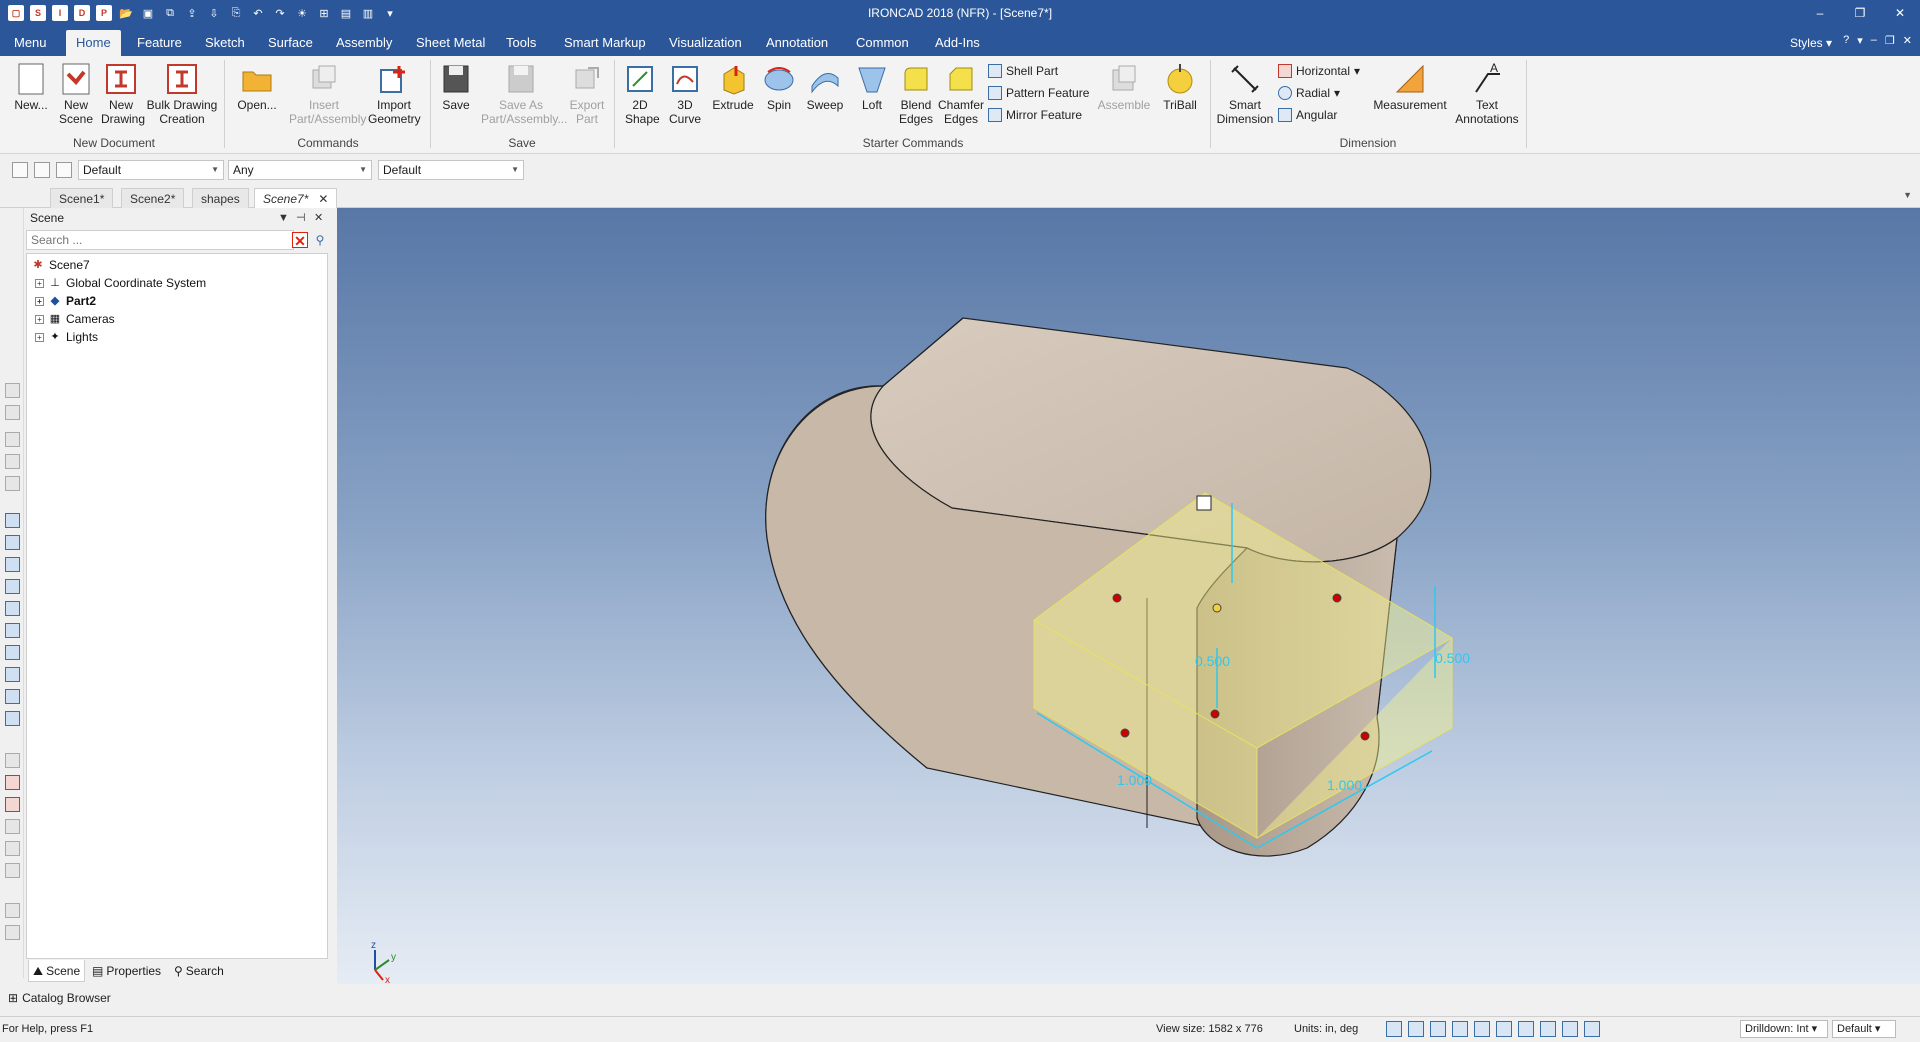  What do you see at coordinates (65, 301) in the screenshot?
I see `tree-node-part2: + ◆ Part2` at bounding box center [65, 301].